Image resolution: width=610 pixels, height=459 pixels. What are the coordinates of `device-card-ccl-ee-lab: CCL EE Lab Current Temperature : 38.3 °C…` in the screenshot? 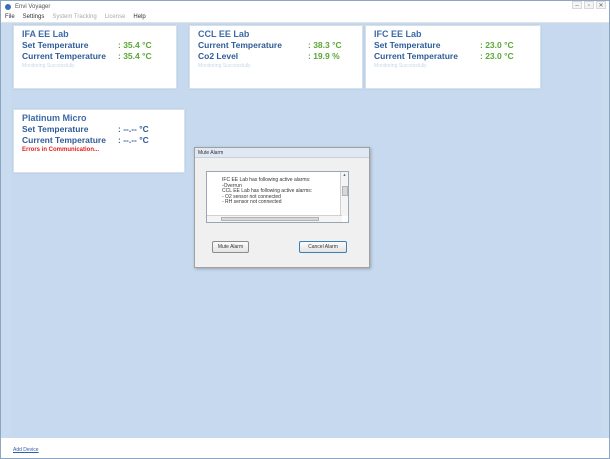 It's located at (276, 57).